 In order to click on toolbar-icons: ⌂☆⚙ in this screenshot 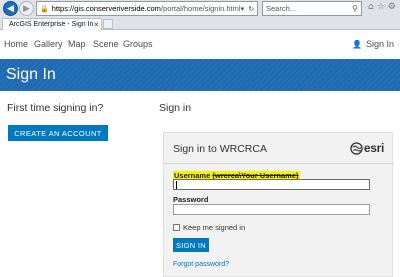, I will do `click(383, 7)`.